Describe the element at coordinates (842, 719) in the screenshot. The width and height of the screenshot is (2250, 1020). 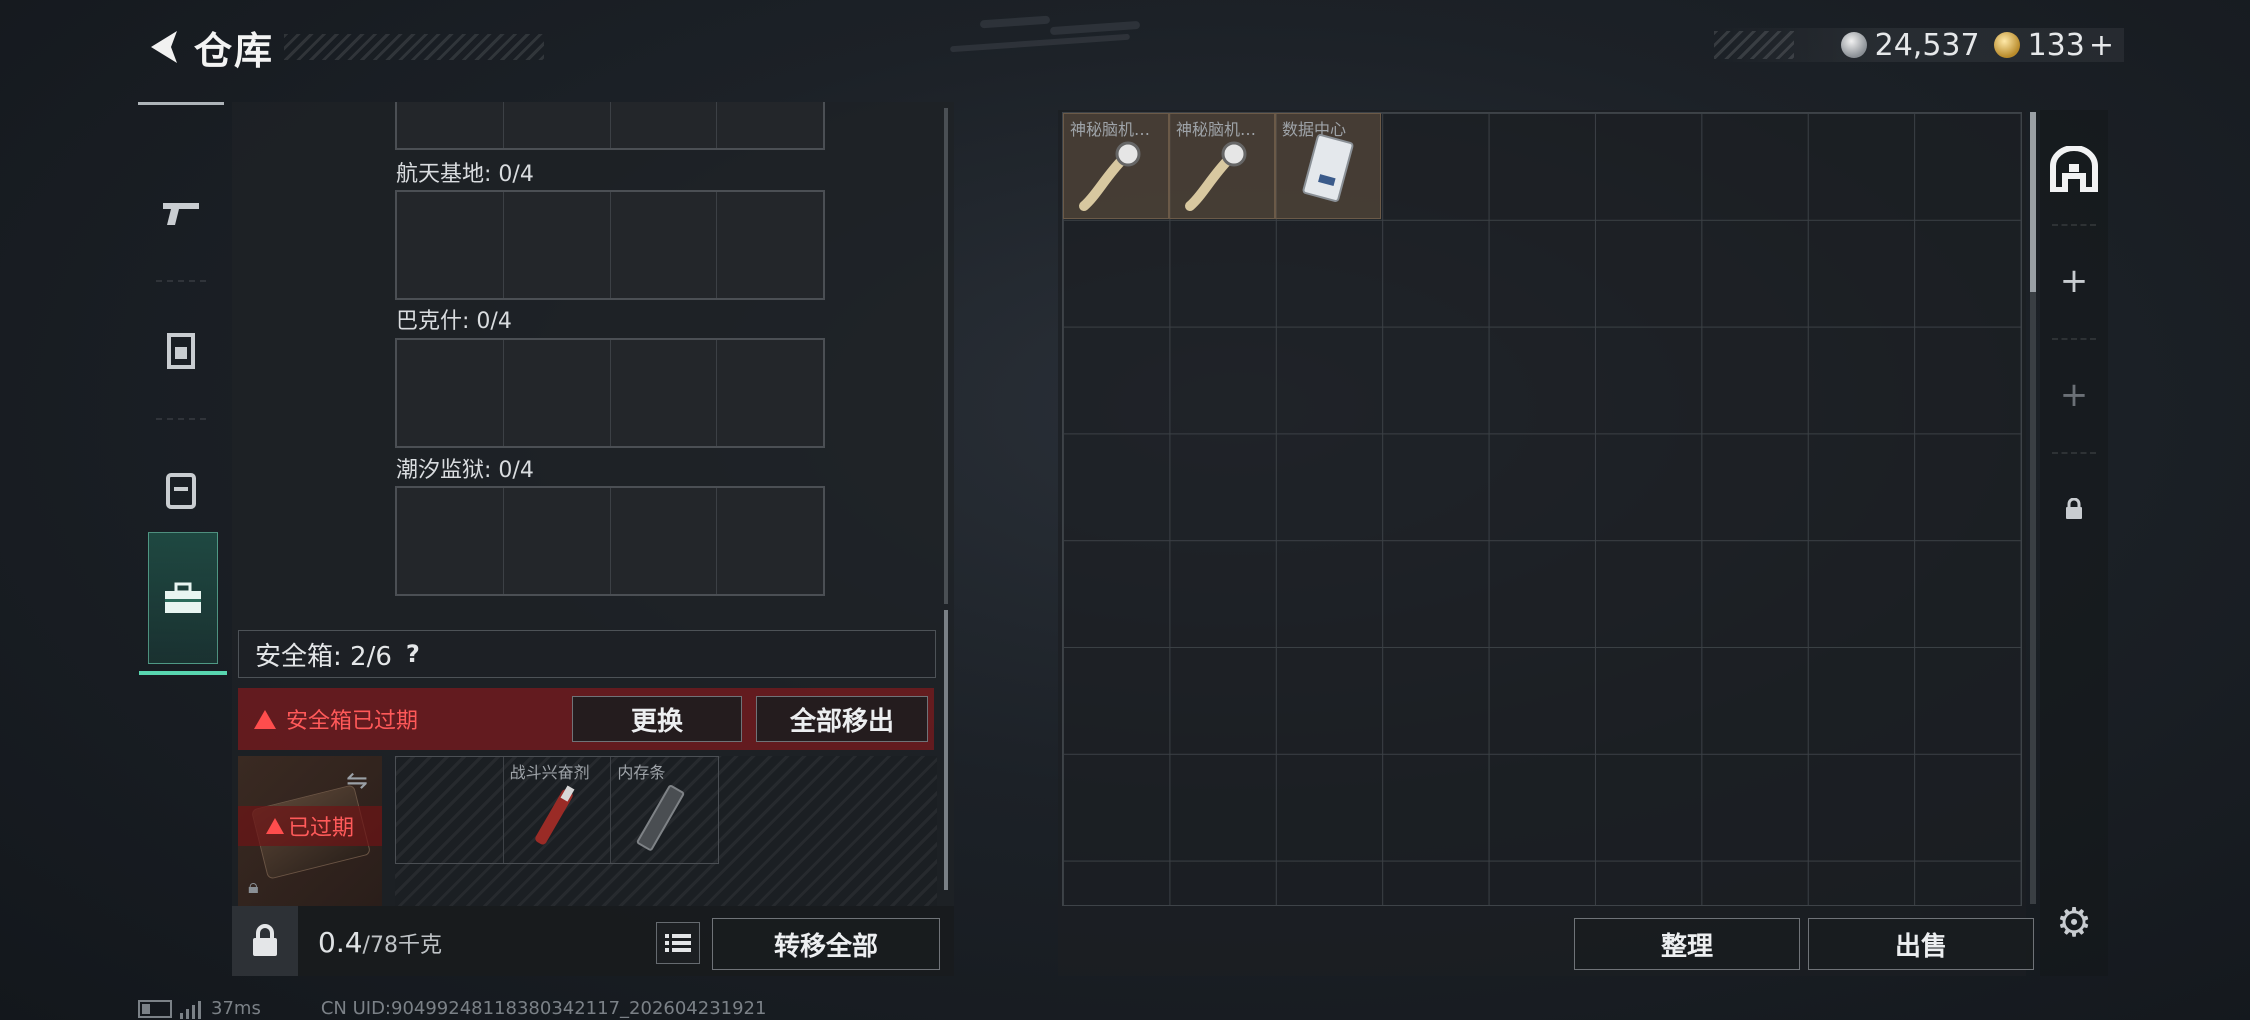
I see `remove-all-button: 全部移出` at that location.